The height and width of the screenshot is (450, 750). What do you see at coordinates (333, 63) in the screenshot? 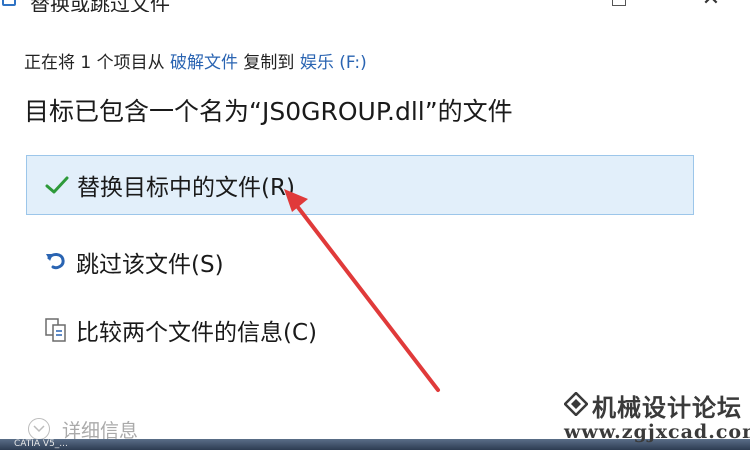
I see `destination-drive-link: 娱乐 (F:)` at bounding box center [333, 63].